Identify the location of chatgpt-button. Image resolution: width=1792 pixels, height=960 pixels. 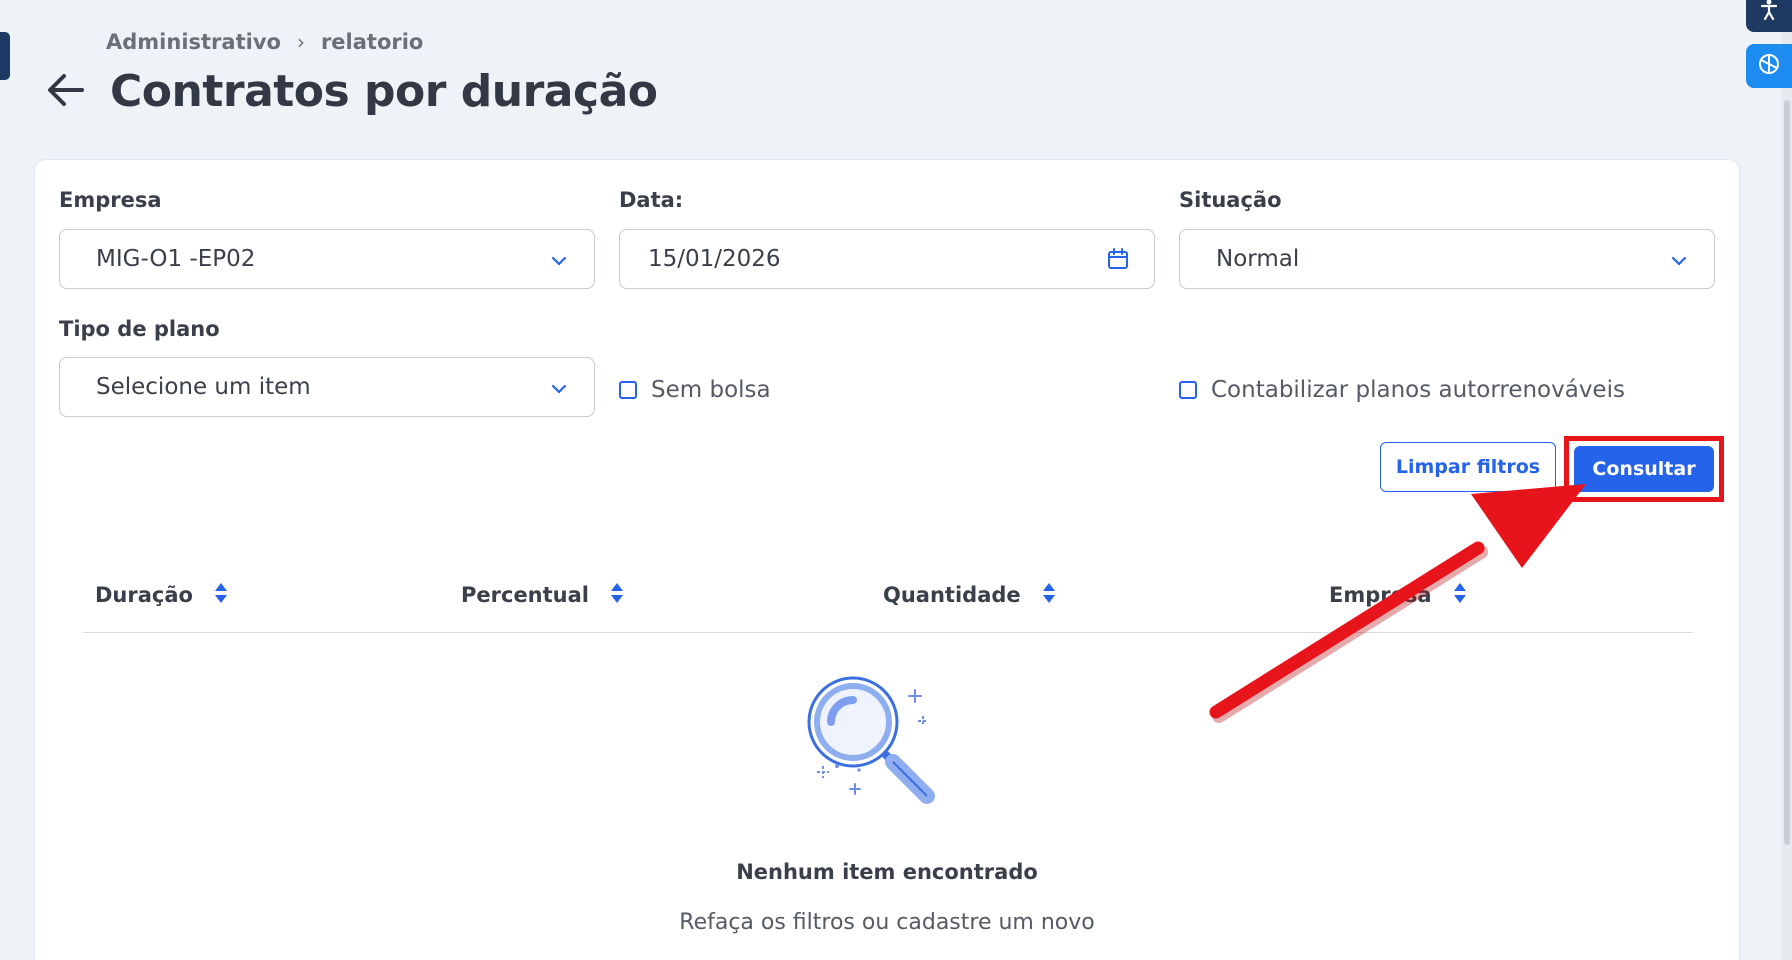
(1769, 66).